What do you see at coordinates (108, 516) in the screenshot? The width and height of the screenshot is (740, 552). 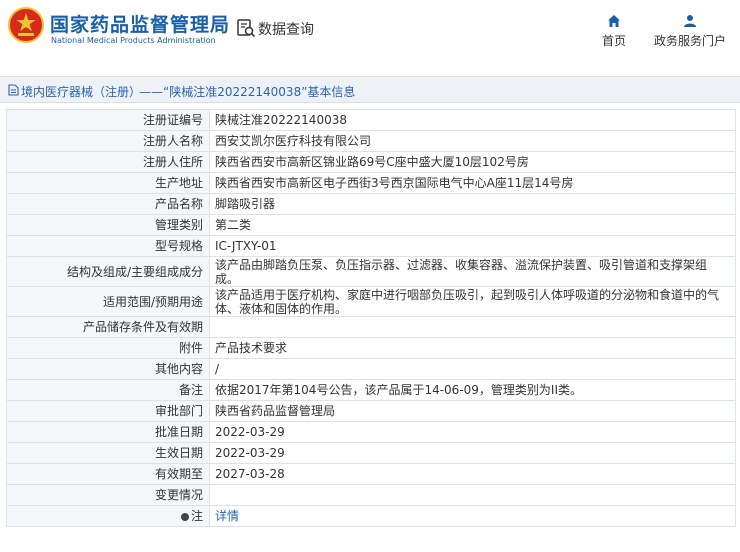 I see `note-label-cell: 注` at bounding box center [108, 516].